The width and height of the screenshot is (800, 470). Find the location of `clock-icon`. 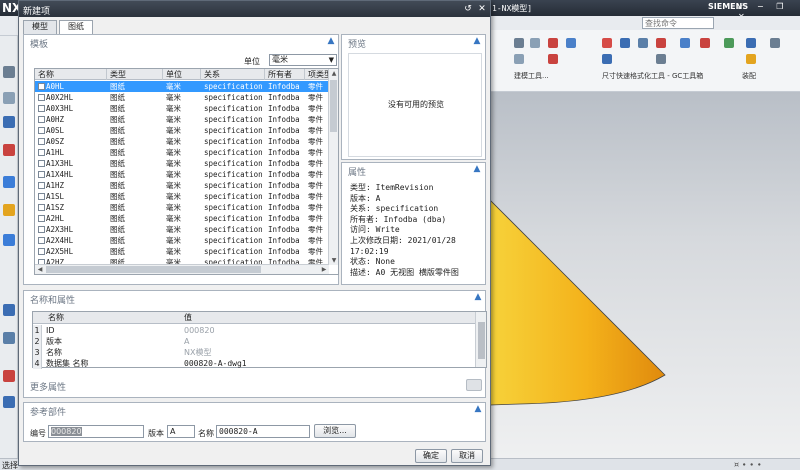

clock-icon is located at coordinates (9, 376).